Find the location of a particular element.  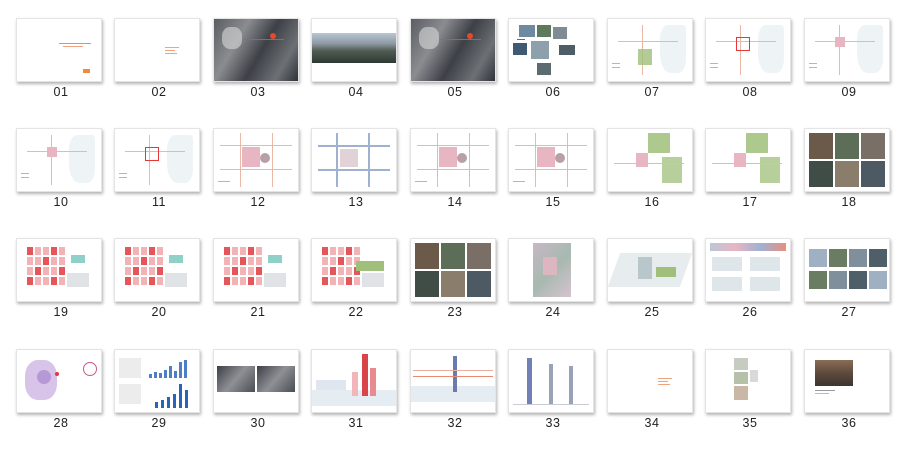

slide-thumbnail-26: 26 is located at coordinates (754, 293).